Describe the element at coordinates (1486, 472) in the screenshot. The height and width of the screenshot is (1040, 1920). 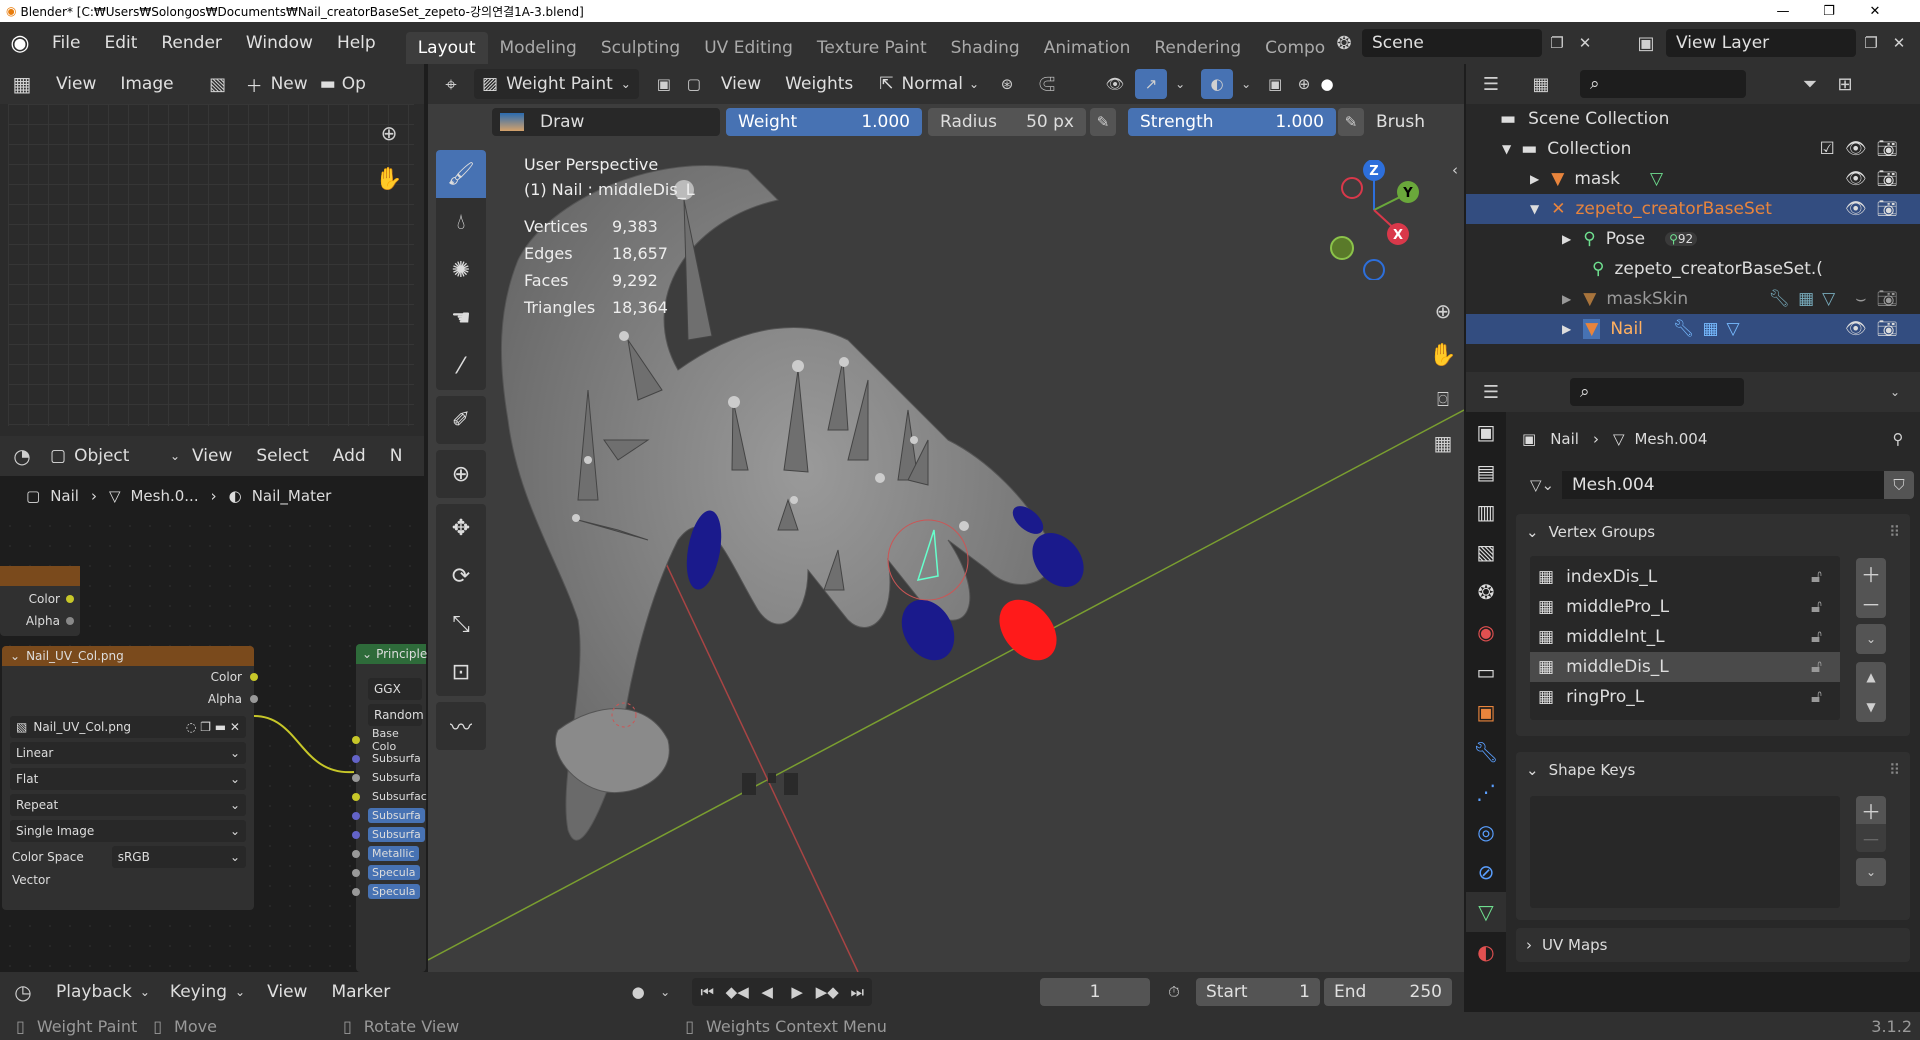
I see `render-tab-icon: ▤` at that location.